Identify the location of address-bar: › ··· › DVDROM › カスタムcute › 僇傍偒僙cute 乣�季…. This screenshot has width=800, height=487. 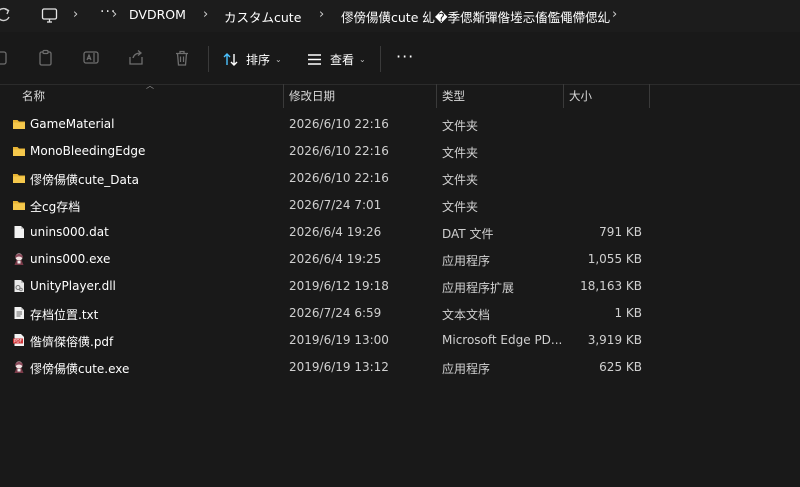
(400, 16).